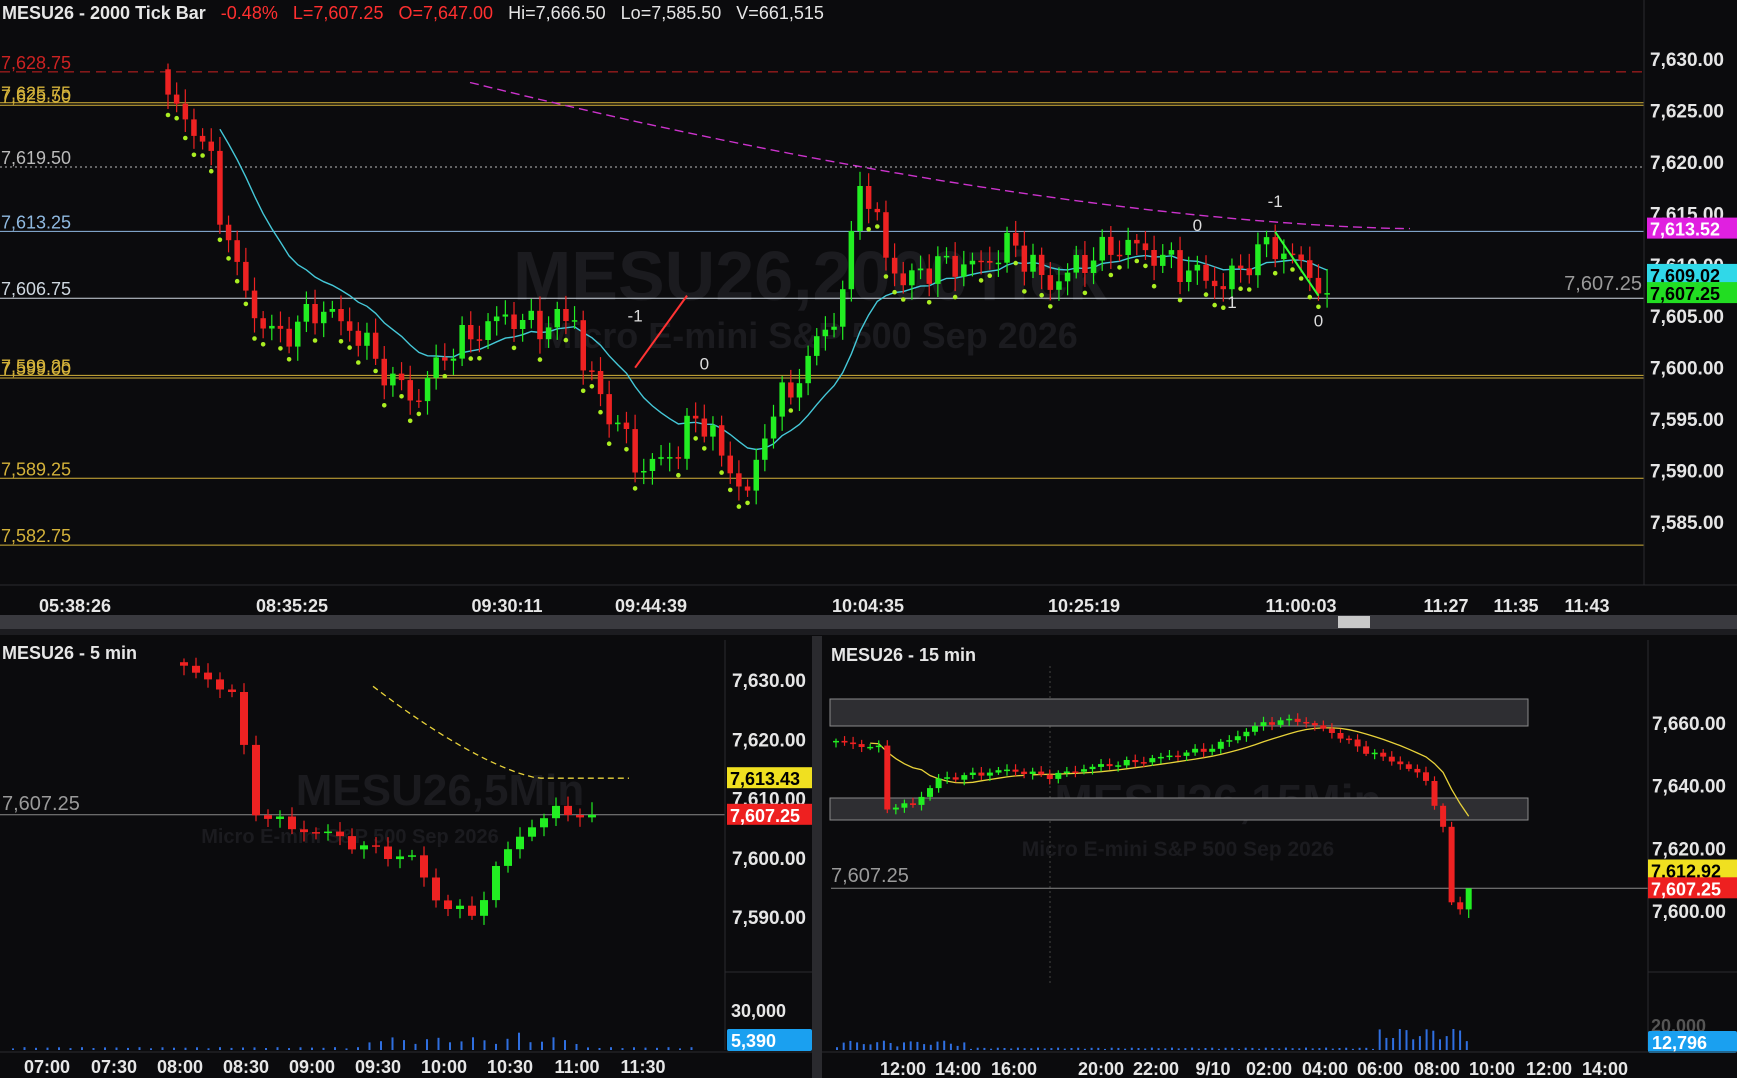 This screenshot has height=1078, width=1737. I want to click on panel-divider, so click(868, 632).